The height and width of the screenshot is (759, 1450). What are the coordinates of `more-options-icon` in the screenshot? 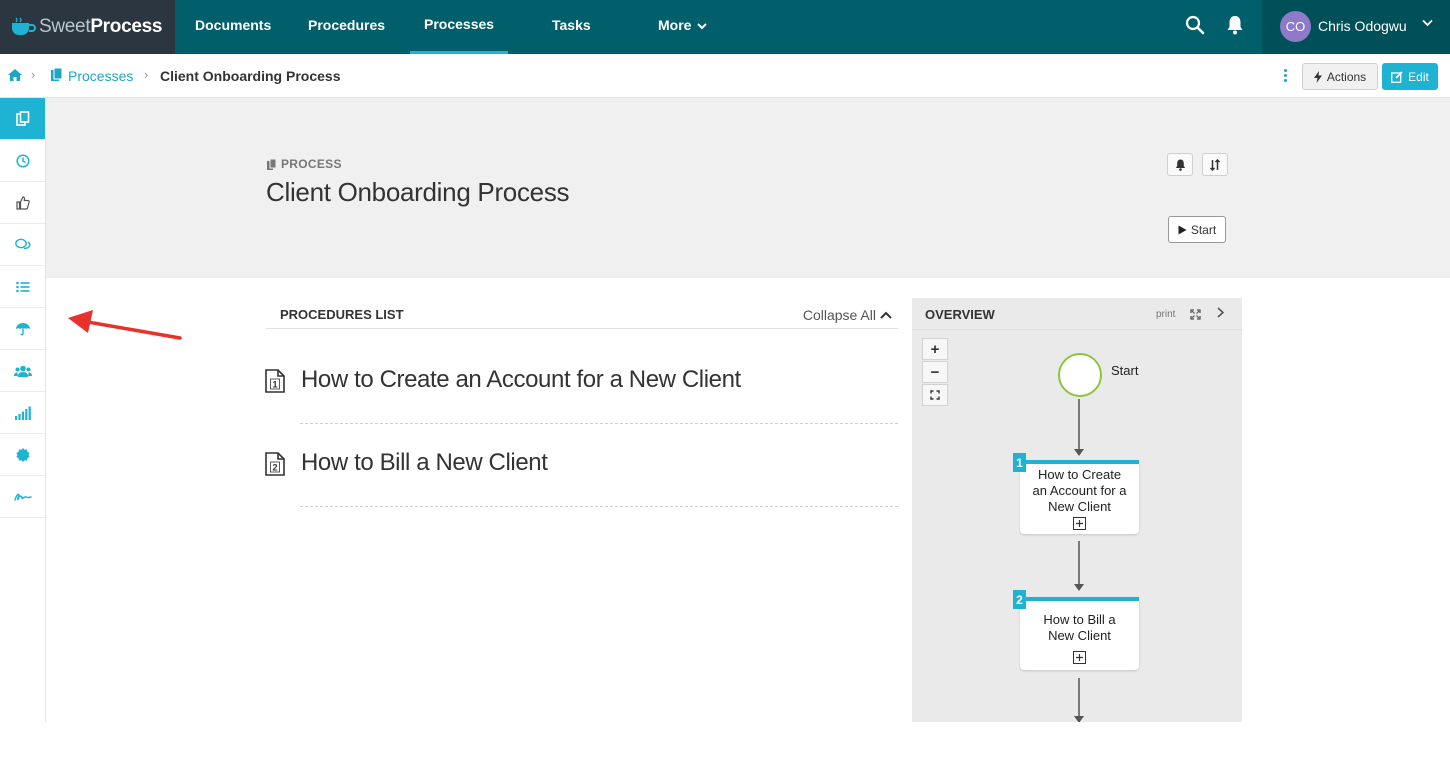 It's located at (1285, 76).